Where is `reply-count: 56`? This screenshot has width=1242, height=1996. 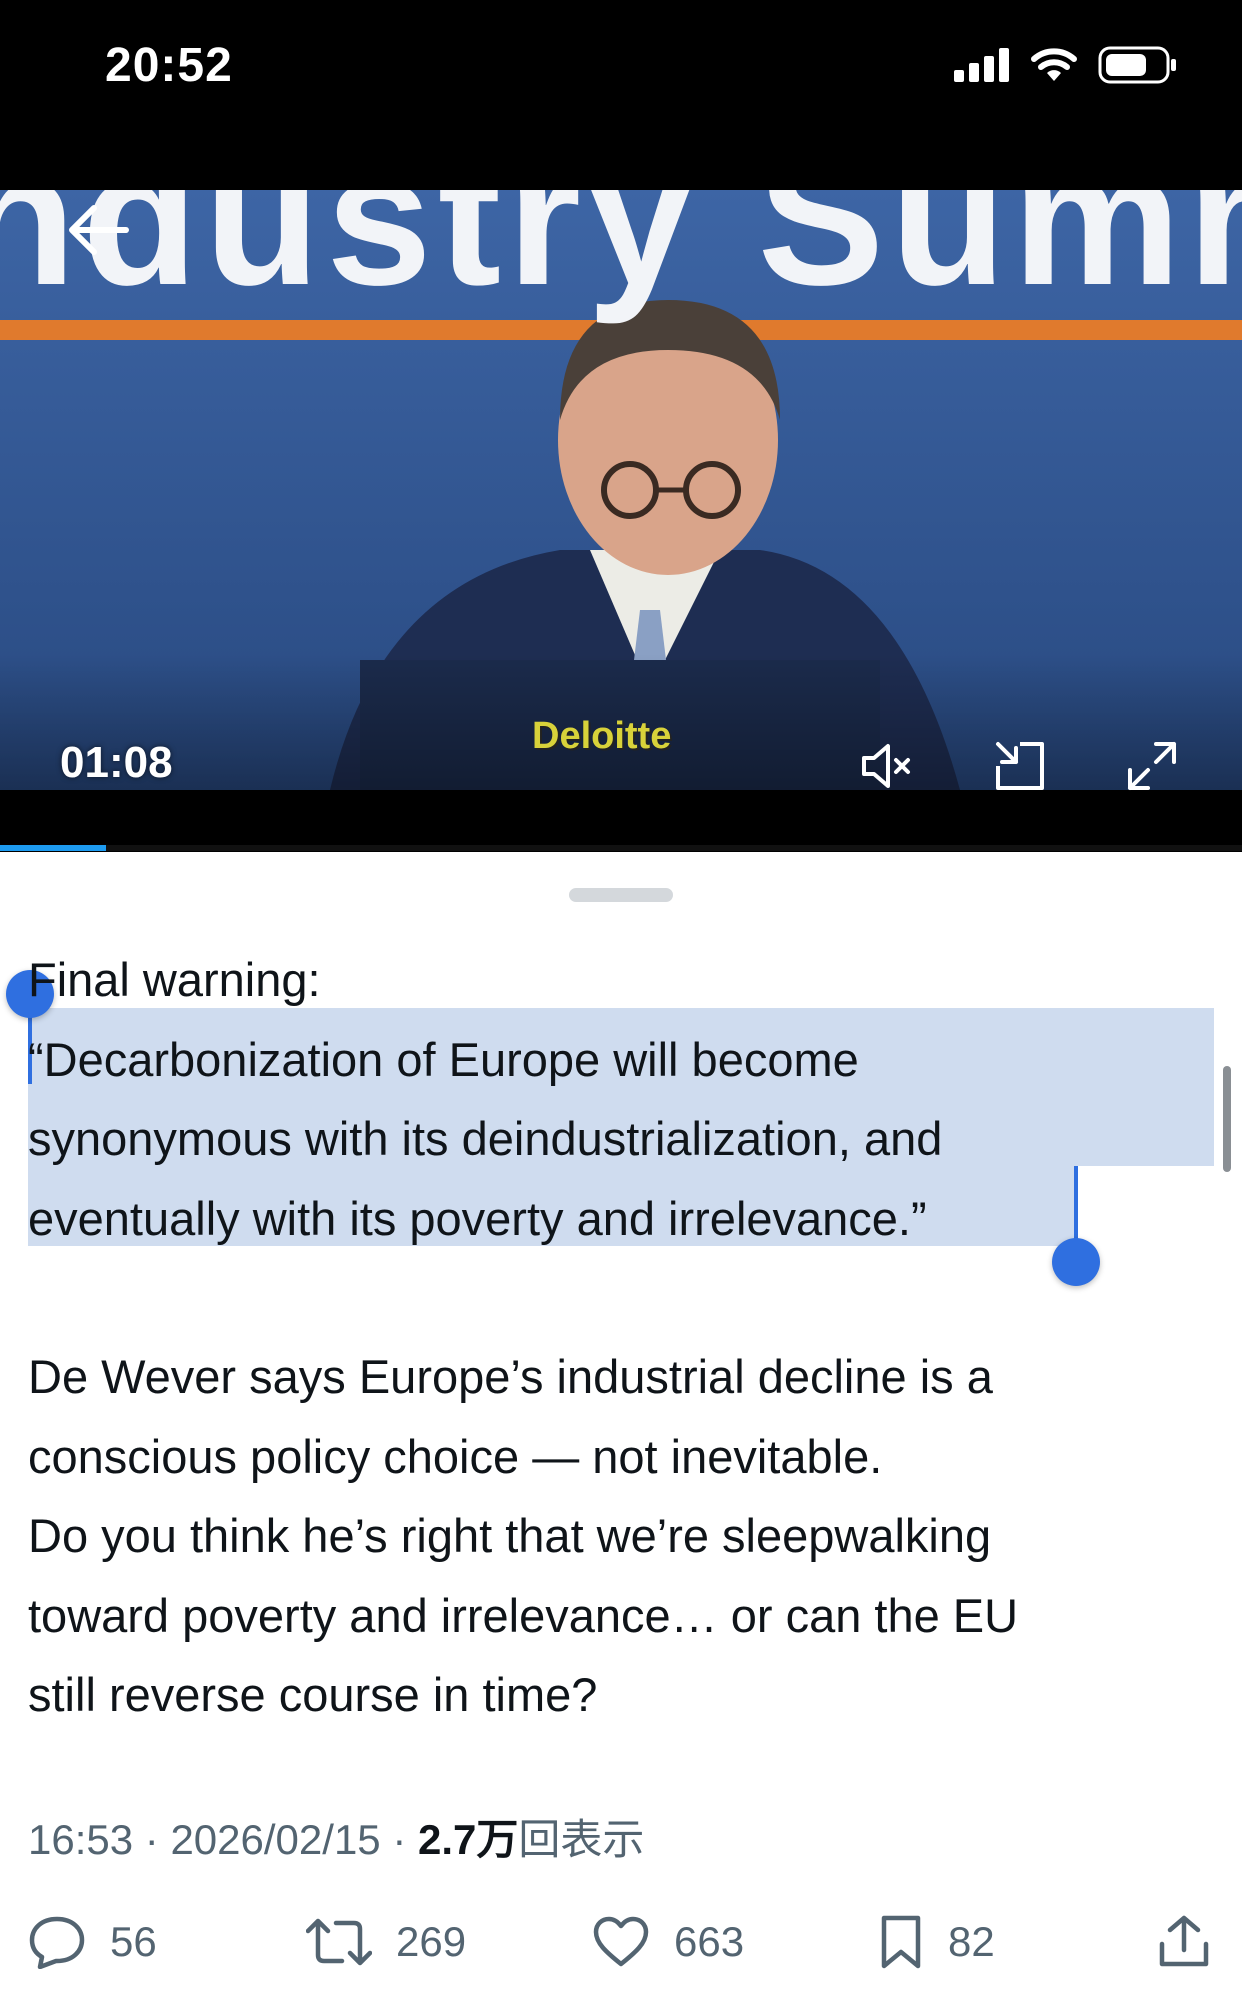 reply-count: 56 is located at coordinates (133, 1941).